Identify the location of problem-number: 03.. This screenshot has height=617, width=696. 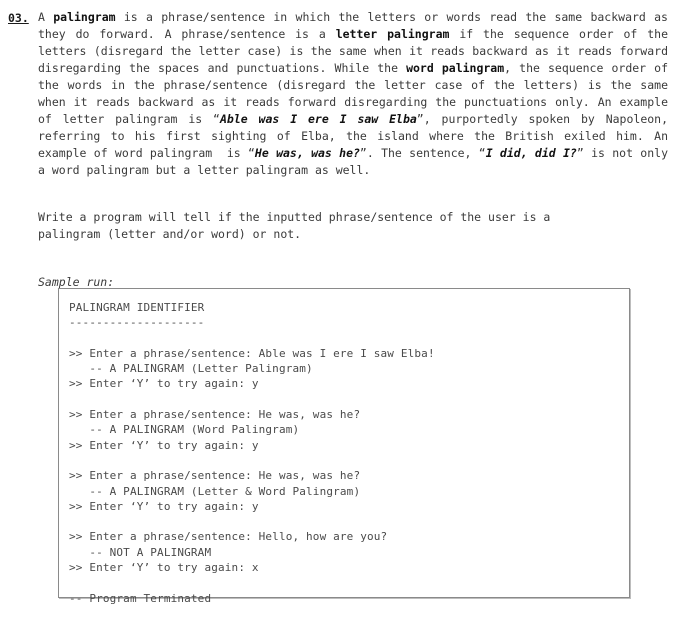
(18, 18).